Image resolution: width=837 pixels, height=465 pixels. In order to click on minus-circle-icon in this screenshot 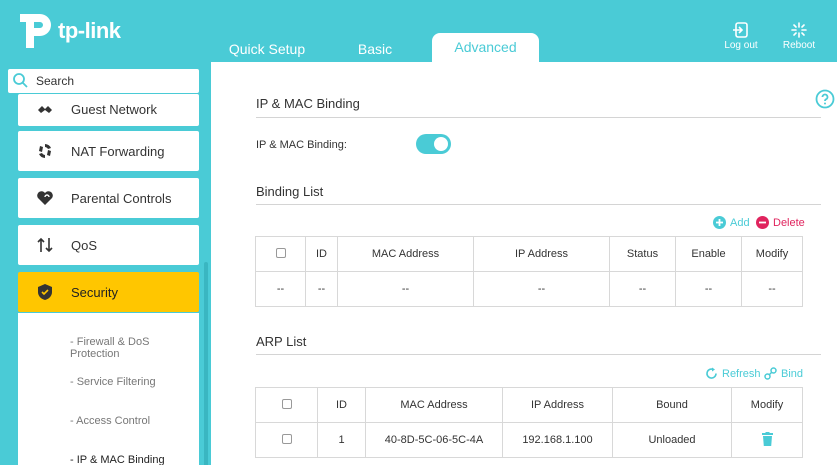, I will do `click(762, 222)`.